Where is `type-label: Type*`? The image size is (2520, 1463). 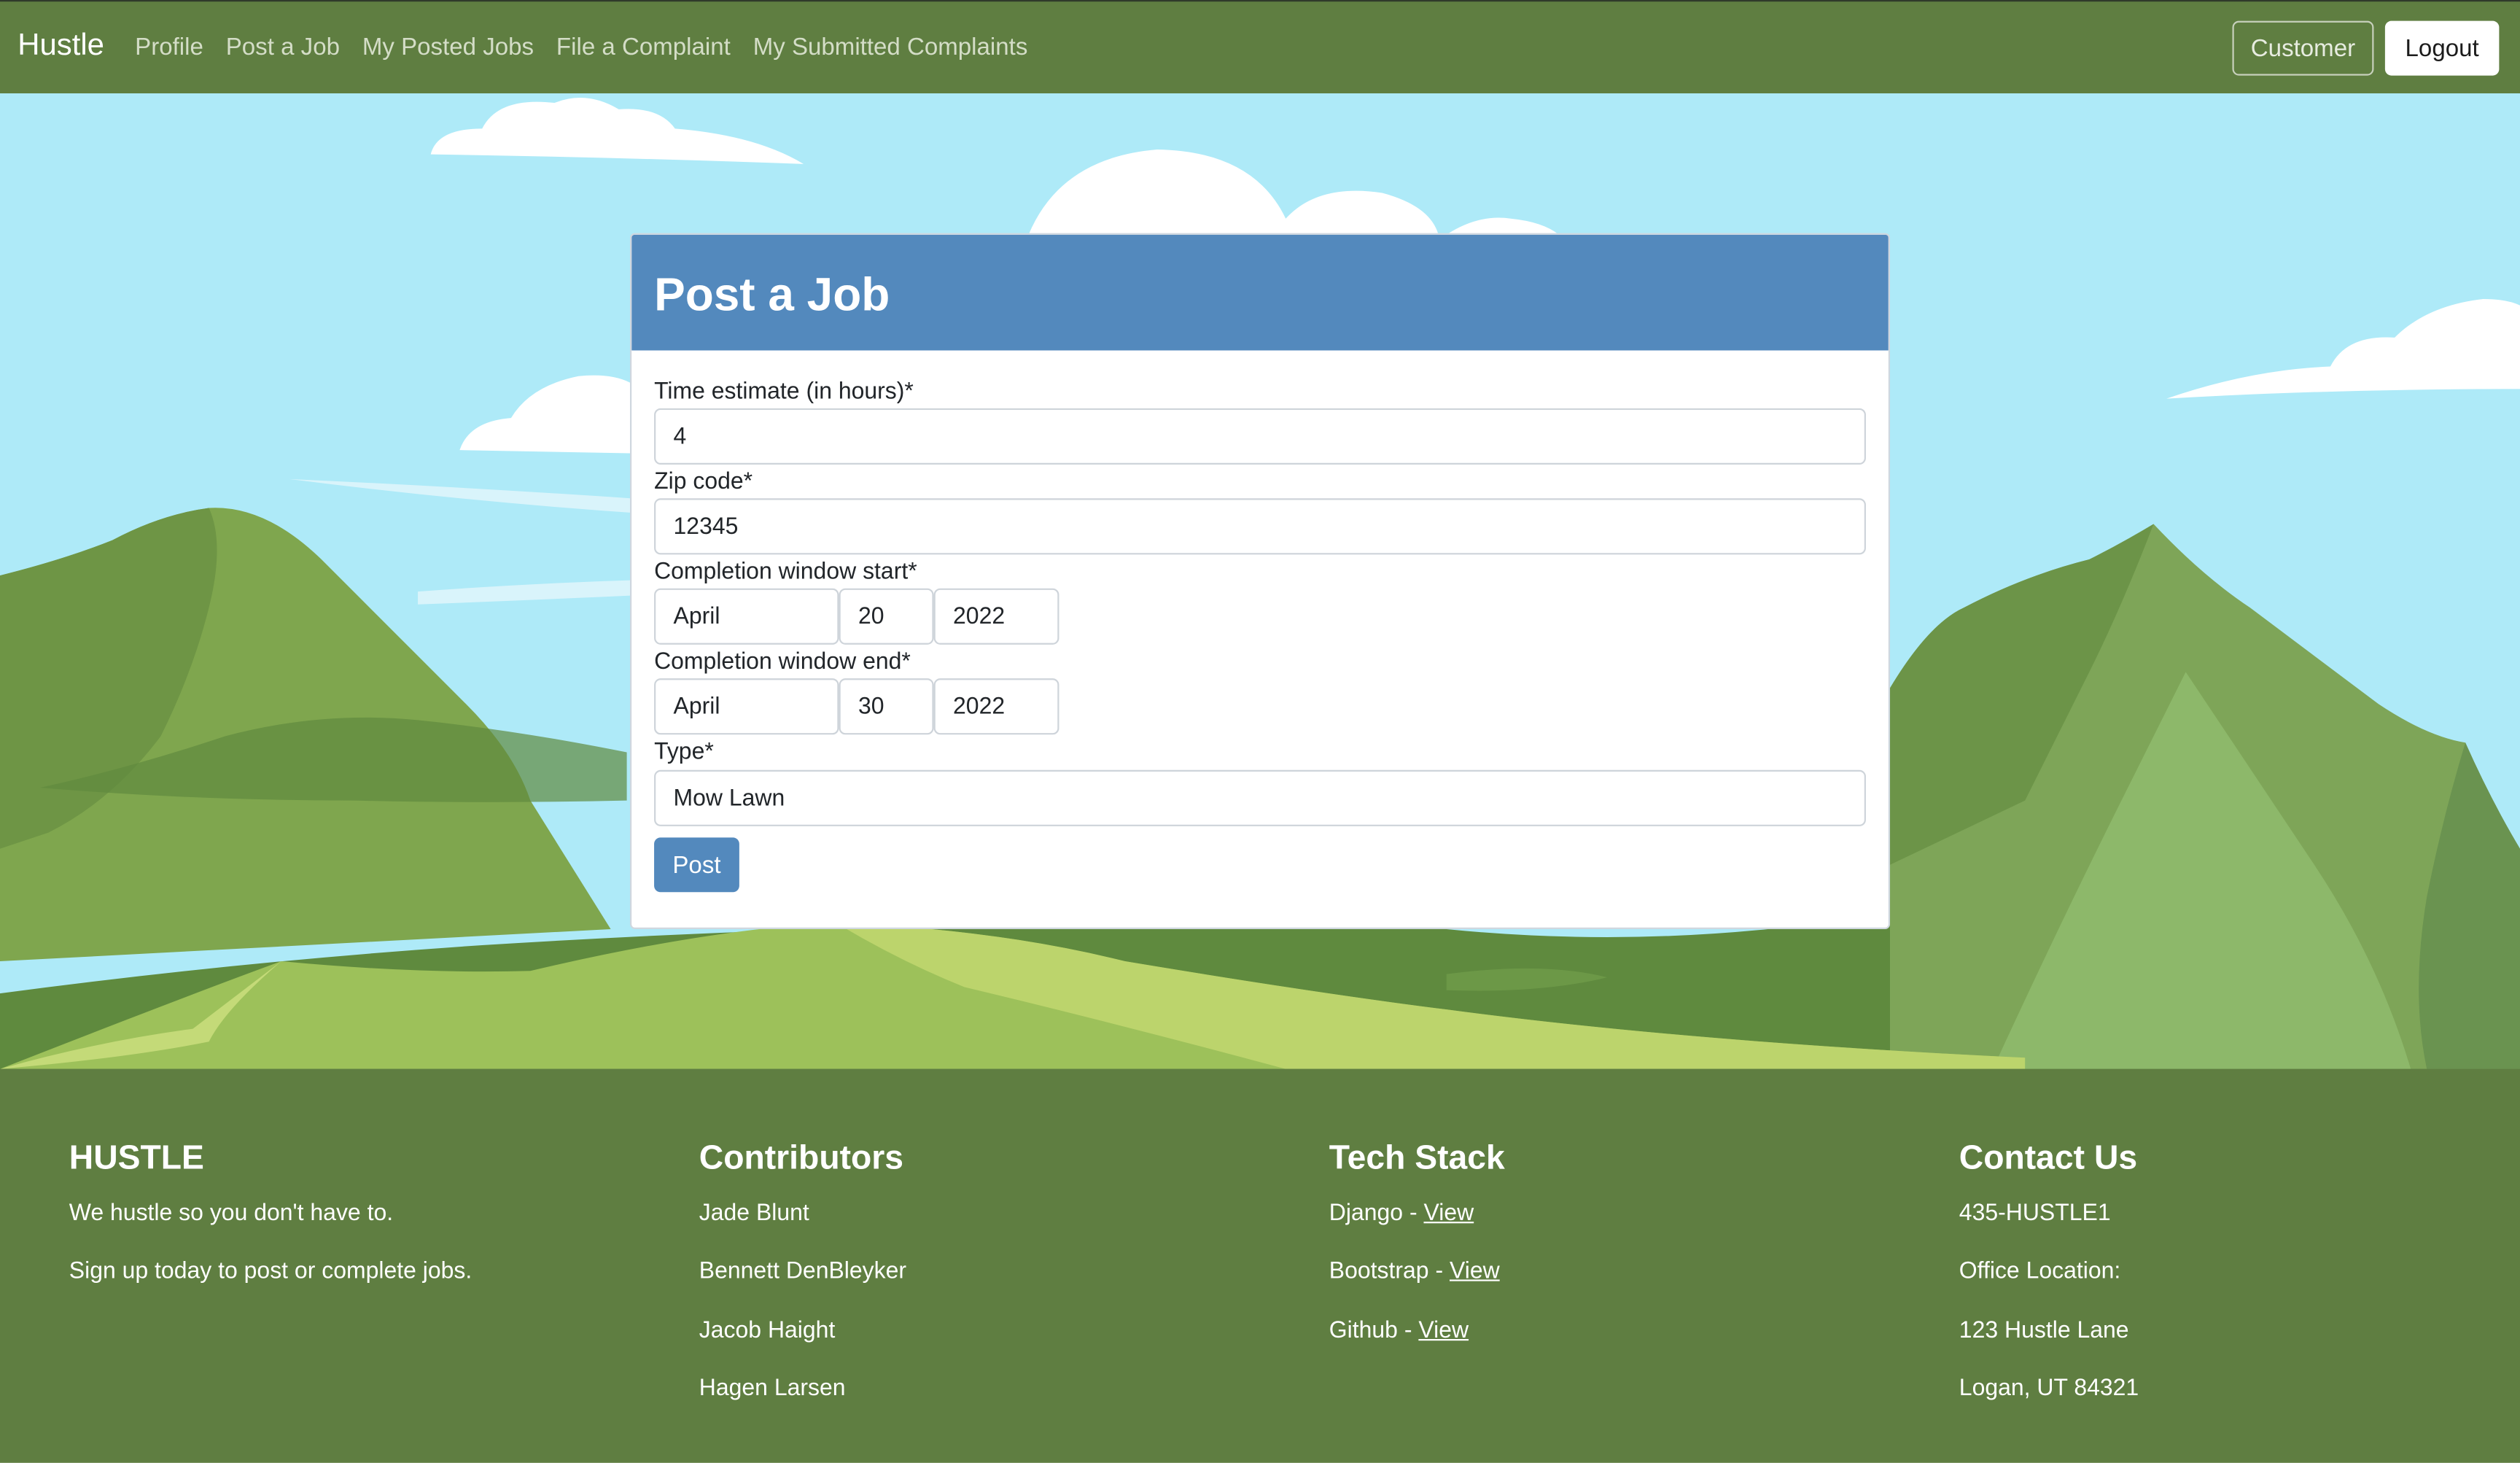 type-label: Type* is located at coordinates (684, 752).